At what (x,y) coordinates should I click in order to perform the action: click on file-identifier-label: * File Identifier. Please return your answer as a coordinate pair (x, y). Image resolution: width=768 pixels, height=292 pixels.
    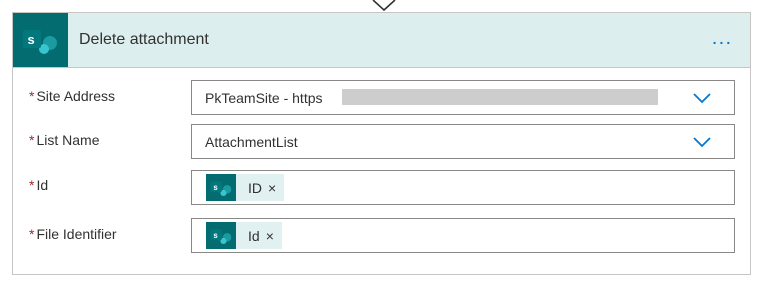
    Looking at the image, I should click on (73, 234).